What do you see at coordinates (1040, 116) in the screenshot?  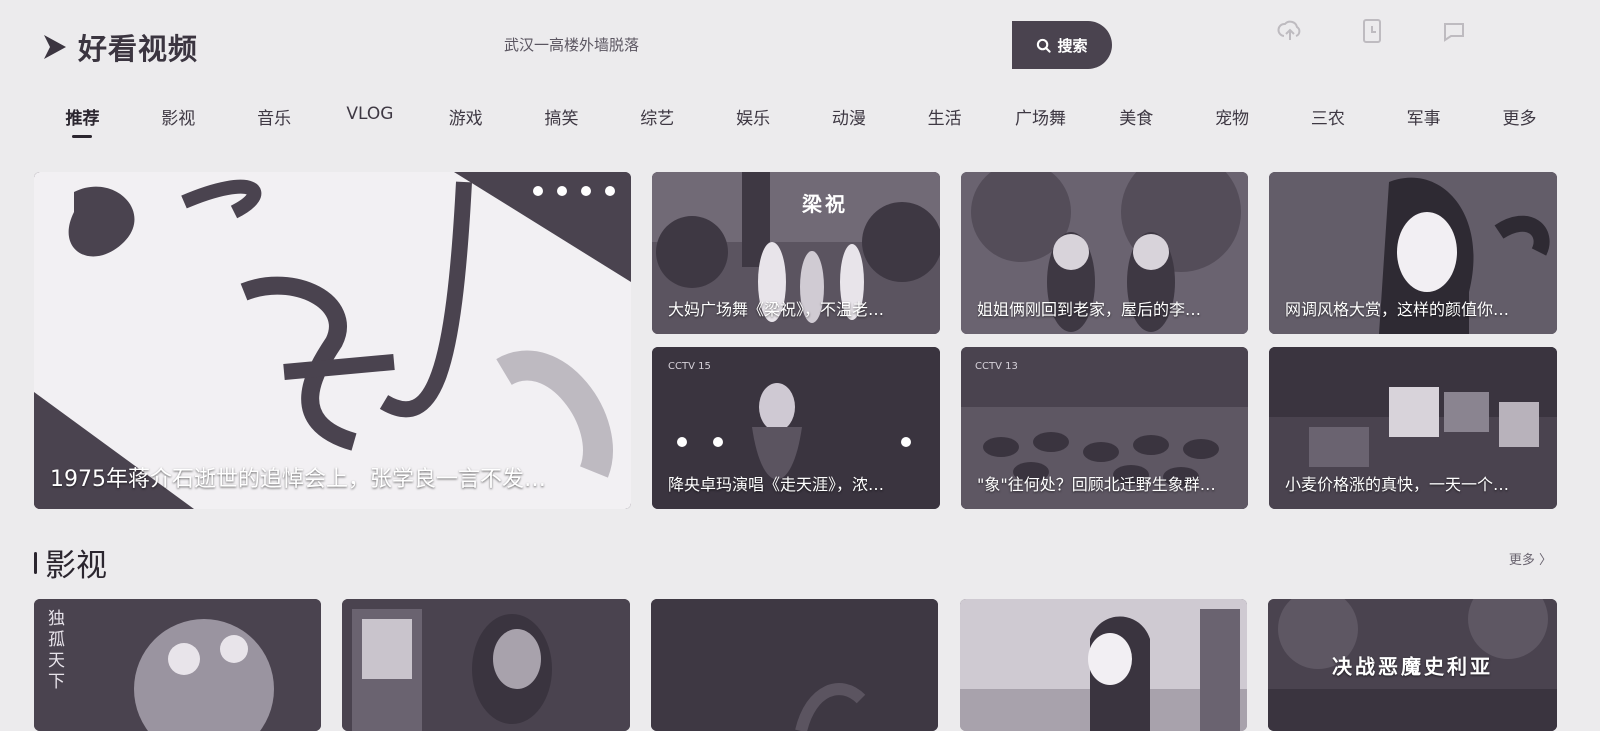 I see `tab-square-dance: 广场舞` at bounding box center [1040, 116].